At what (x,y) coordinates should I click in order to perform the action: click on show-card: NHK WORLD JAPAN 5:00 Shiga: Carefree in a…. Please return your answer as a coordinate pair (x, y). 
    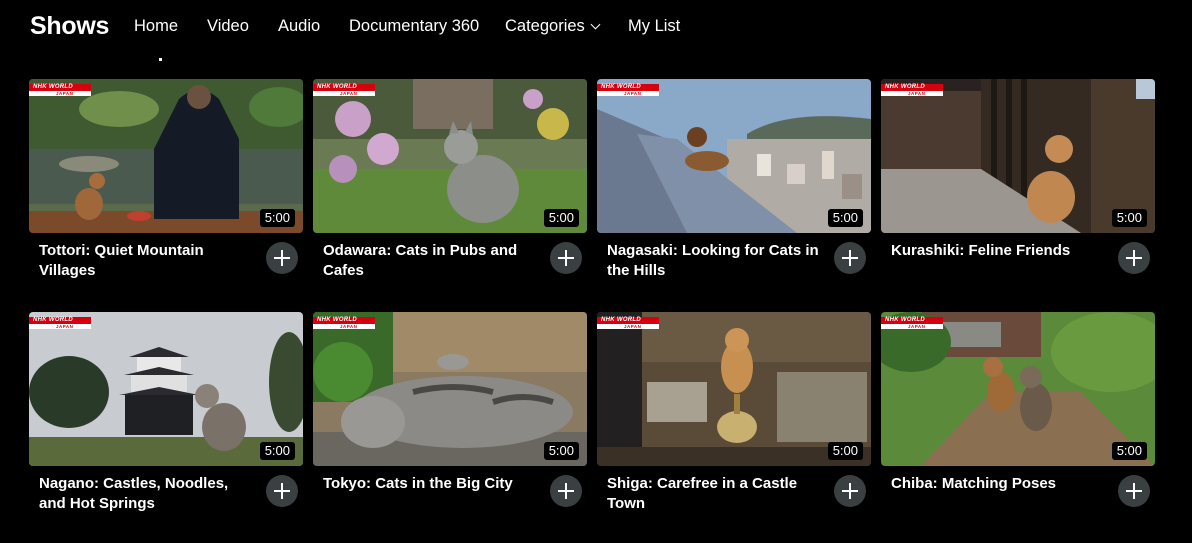
    Looking at the image, I should click on (734, 419).